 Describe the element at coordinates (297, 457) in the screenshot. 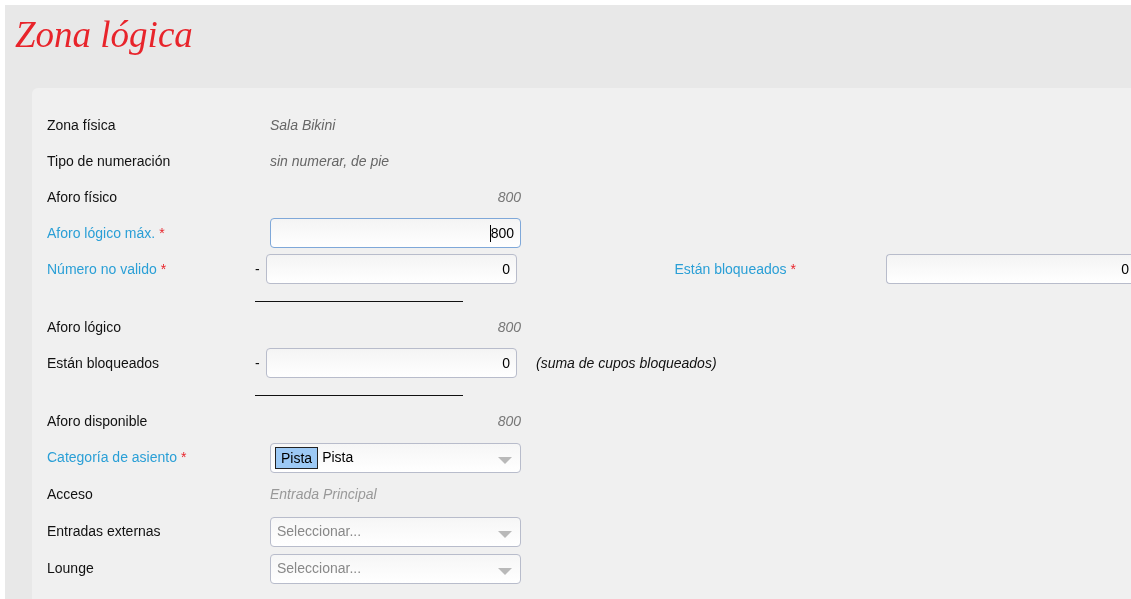

I see `selected-tag: Pista` at that location.